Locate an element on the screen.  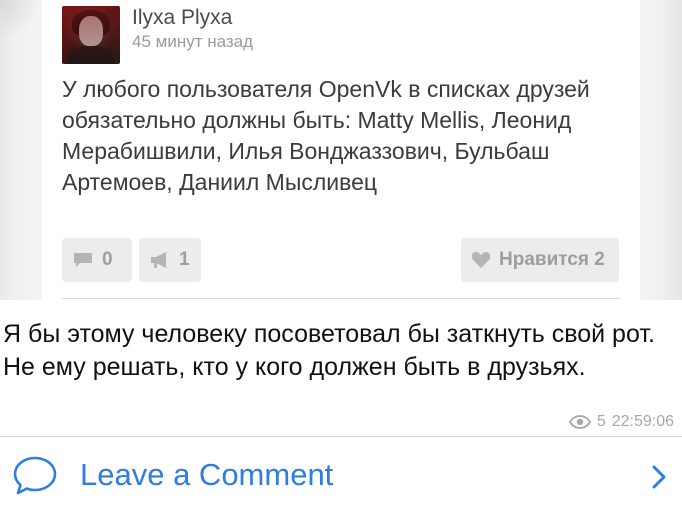
message-meta: 5 22:59:06 is located at coordinates (621, 422).